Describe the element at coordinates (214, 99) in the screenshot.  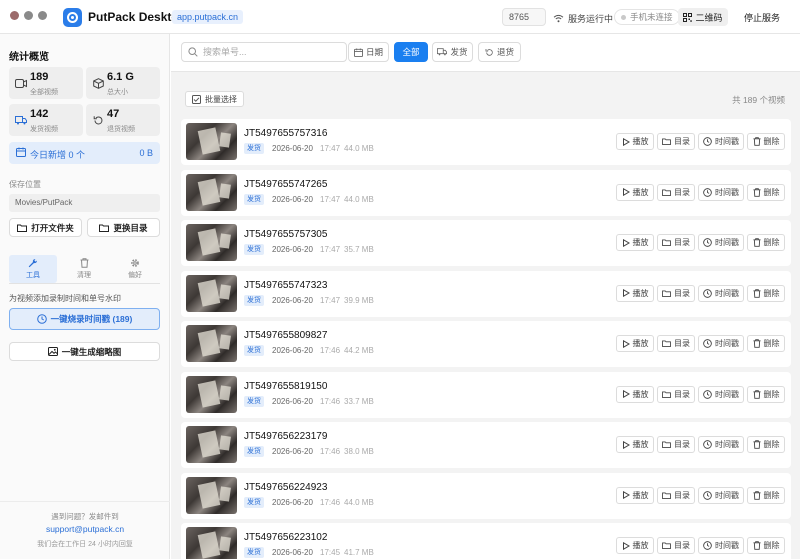
I see `batch-select-button: 批量选择` at that location.